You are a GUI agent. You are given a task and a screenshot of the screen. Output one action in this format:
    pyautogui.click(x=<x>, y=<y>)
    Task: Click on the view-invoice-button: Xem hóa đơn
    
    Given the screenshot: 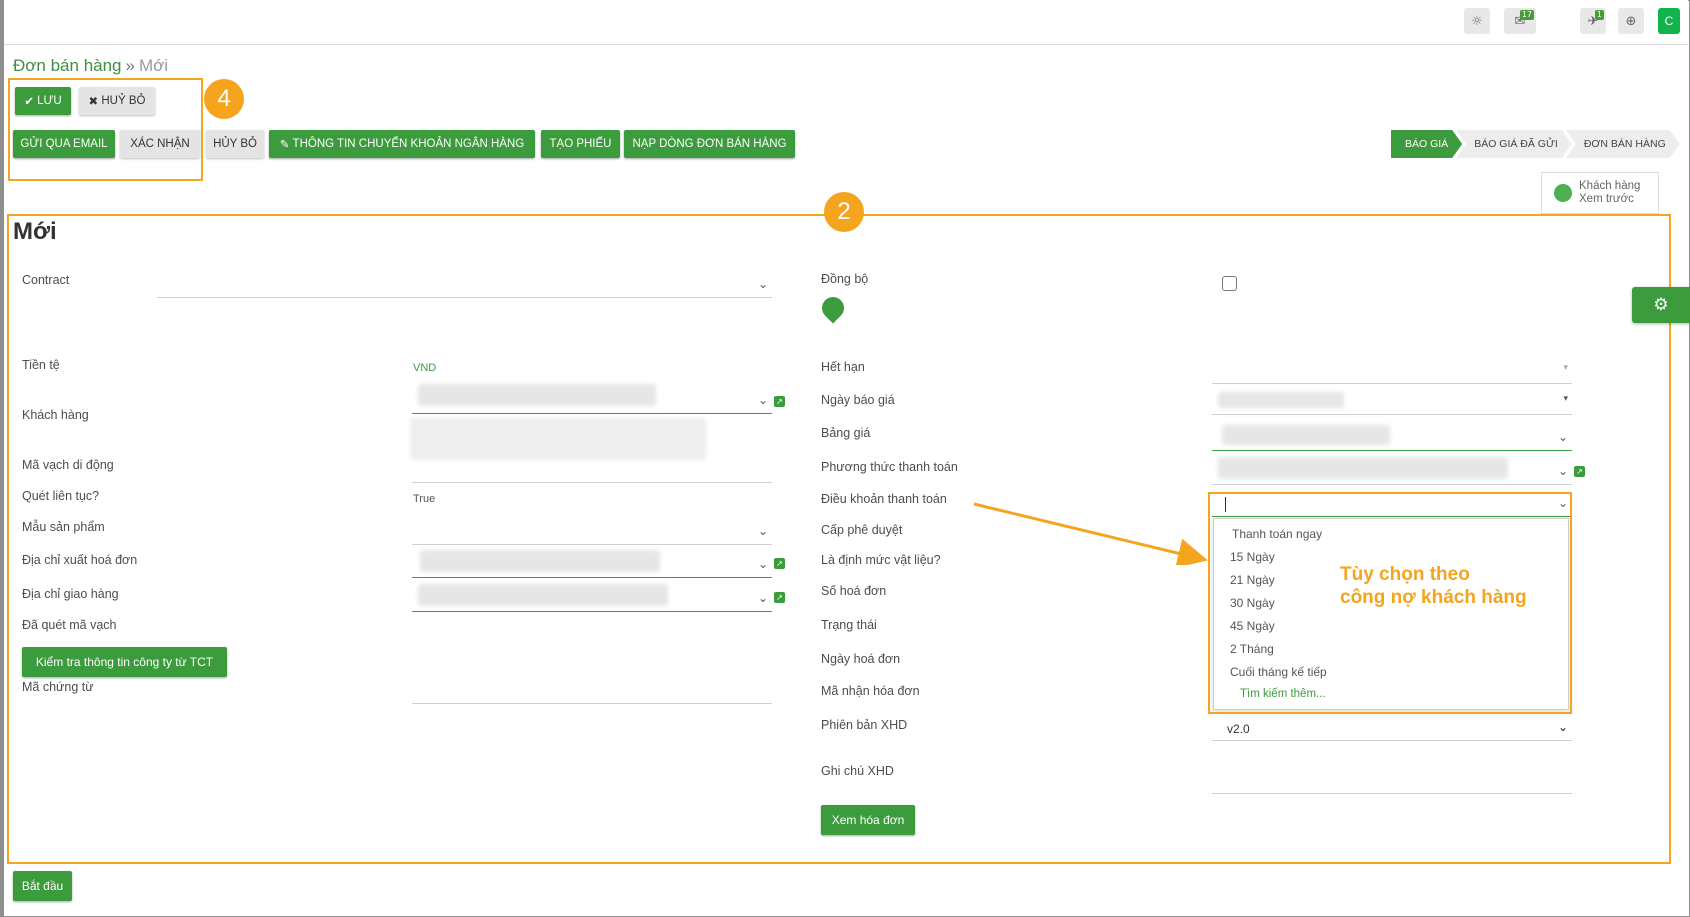 What is the action you would take?
    pyautogui.click(x=868, y=820)
    